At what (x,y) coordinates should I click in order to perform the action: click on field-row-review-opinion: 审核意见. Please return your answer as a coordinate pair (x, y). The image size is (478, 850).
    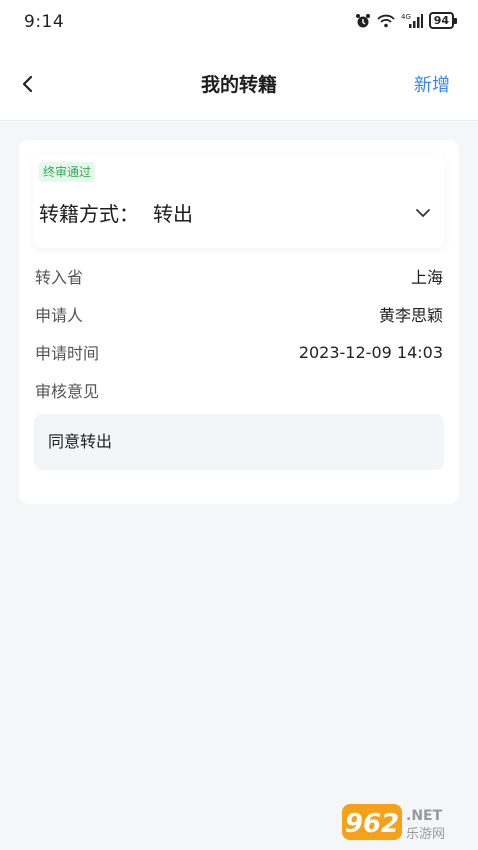
    Looking at the image, I should click on (239, 390).